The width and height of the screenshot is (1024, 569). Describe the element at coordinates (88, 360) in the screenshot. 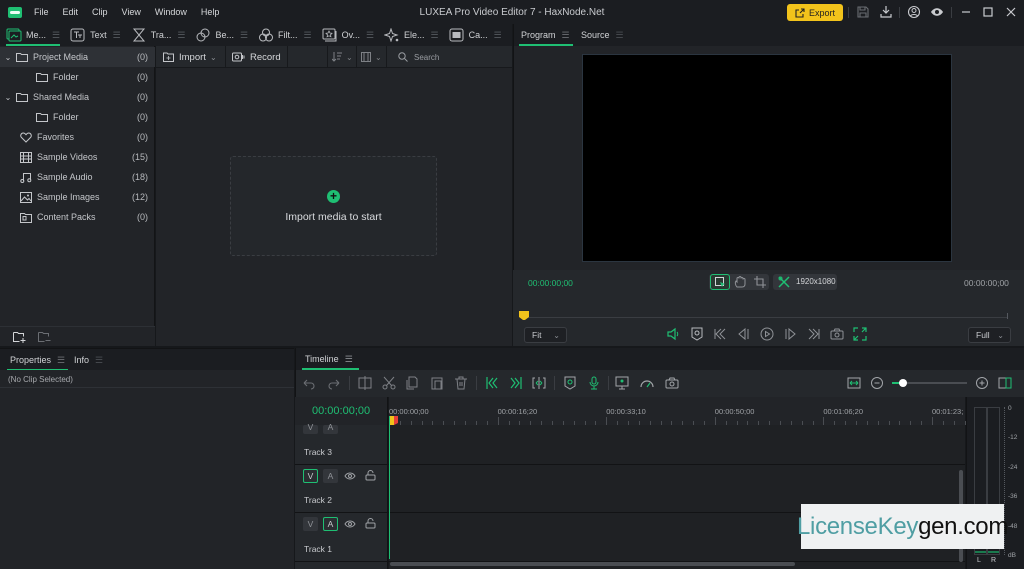

I see `tab-info: Info ☰` at that location.